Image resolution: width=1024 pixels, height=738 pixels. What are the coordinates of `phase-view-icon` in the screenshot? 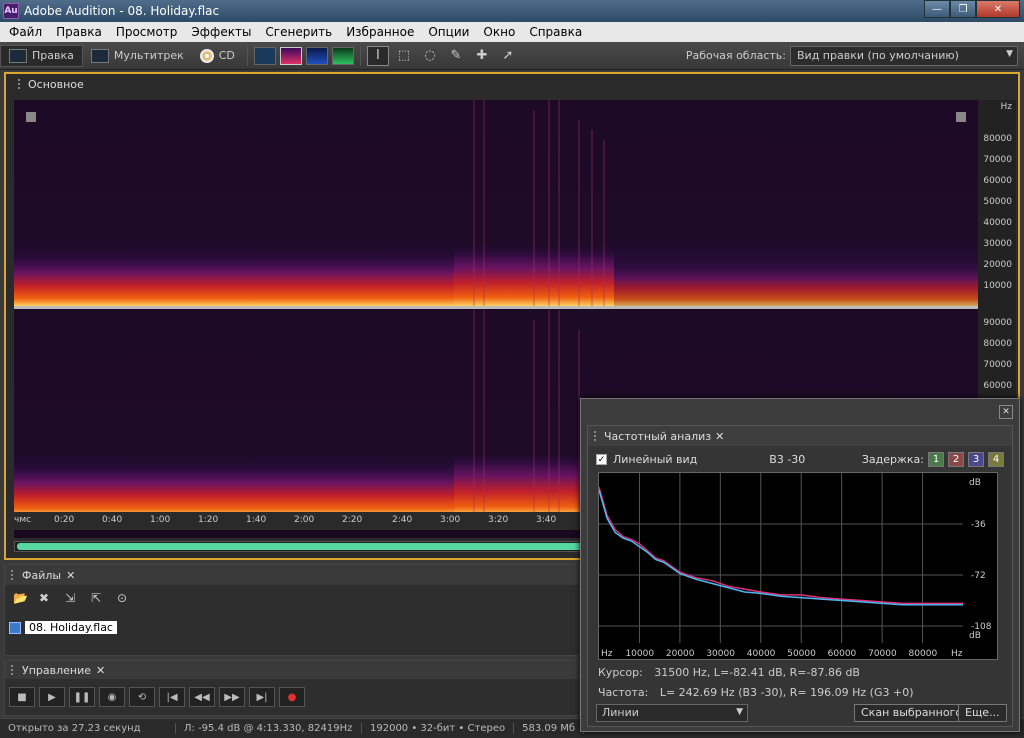 It's located at (342, 55).